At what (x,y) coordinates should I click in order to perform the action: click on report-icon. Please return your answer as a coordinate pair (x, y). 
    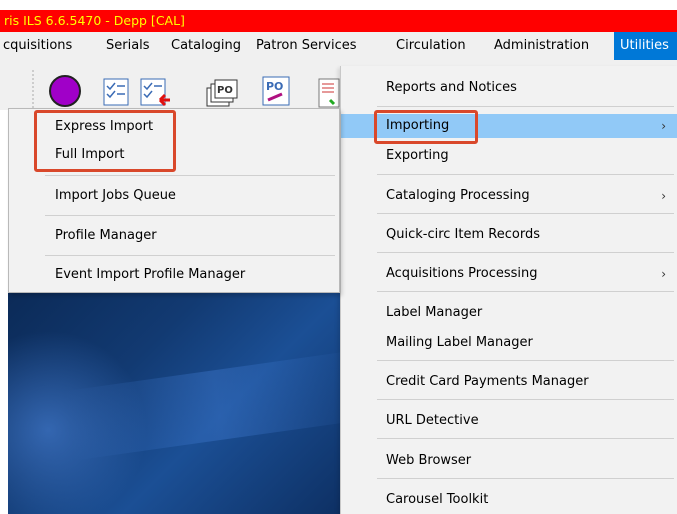
    Looking at the image, I should click on (329, 94).